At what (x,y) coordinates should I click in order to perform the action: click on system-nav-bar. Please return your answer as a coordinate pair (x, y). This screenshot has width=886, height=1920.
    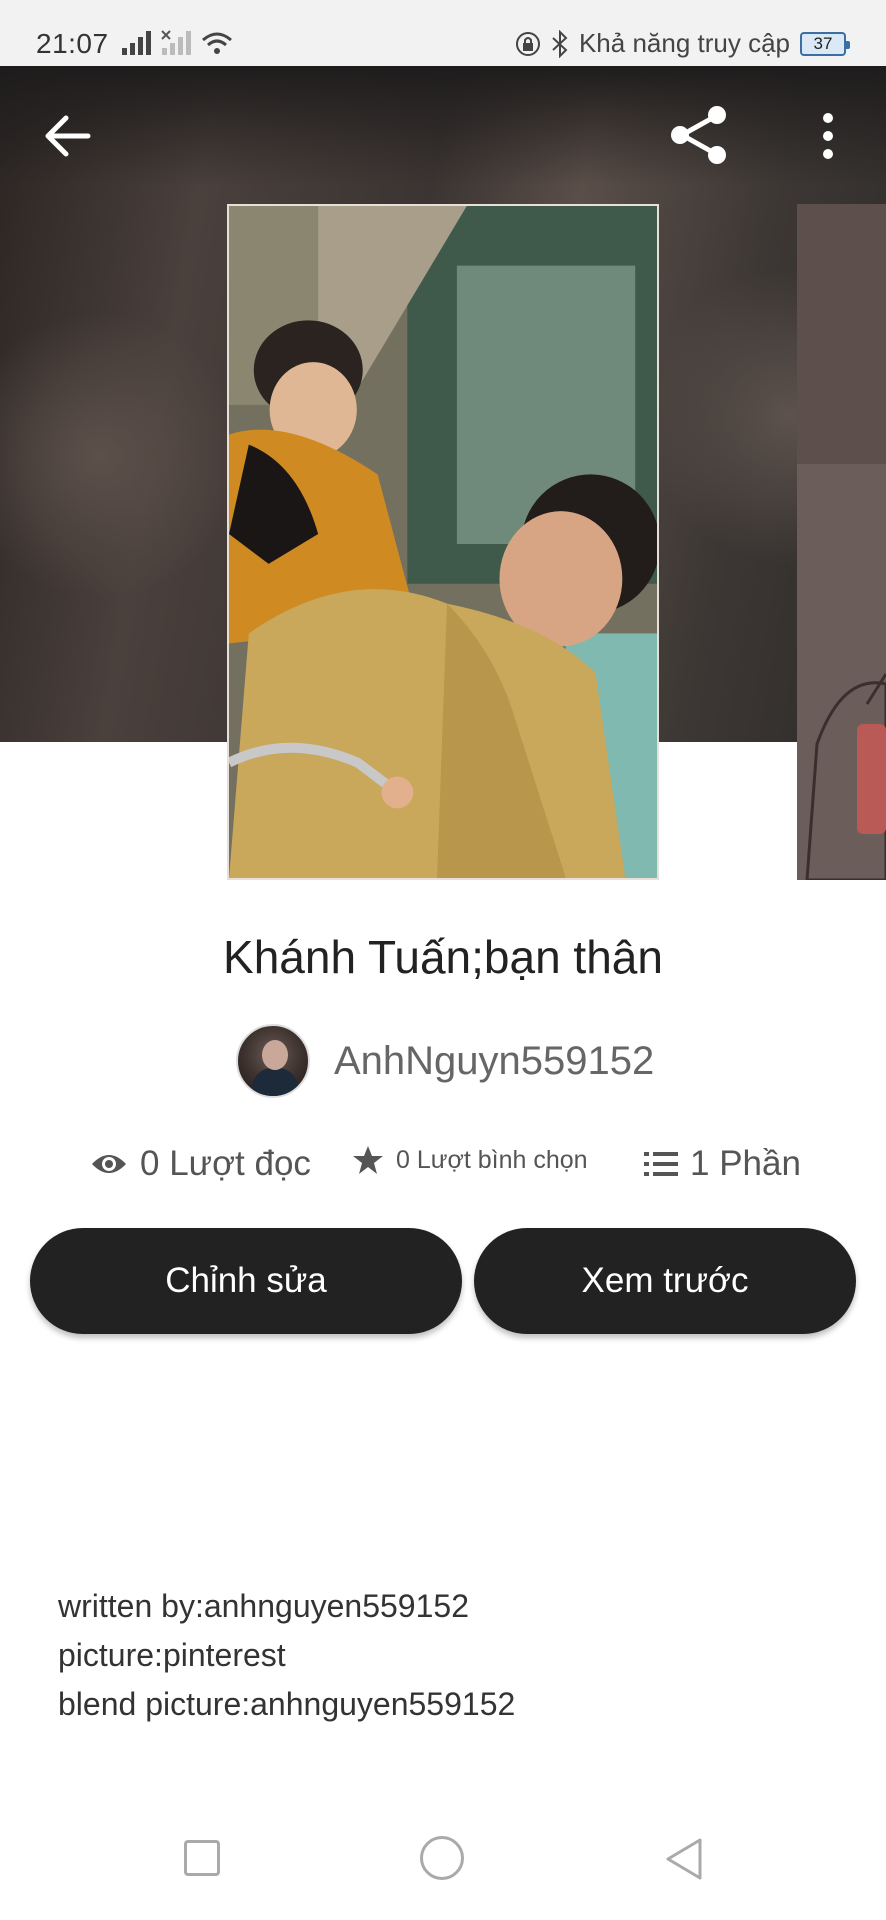
    Looking at the image, I should click on (443, 1865).